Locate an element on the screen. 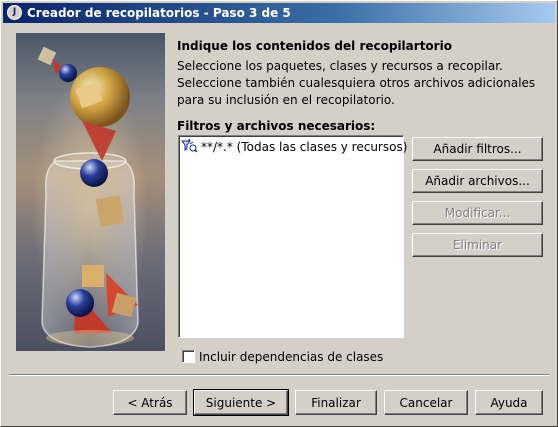 Image resolution: width=558 pixels, height=427 pixels. filter-label: **/*.* (Todas las clases y recursos) is located at coordinates (304, 147).